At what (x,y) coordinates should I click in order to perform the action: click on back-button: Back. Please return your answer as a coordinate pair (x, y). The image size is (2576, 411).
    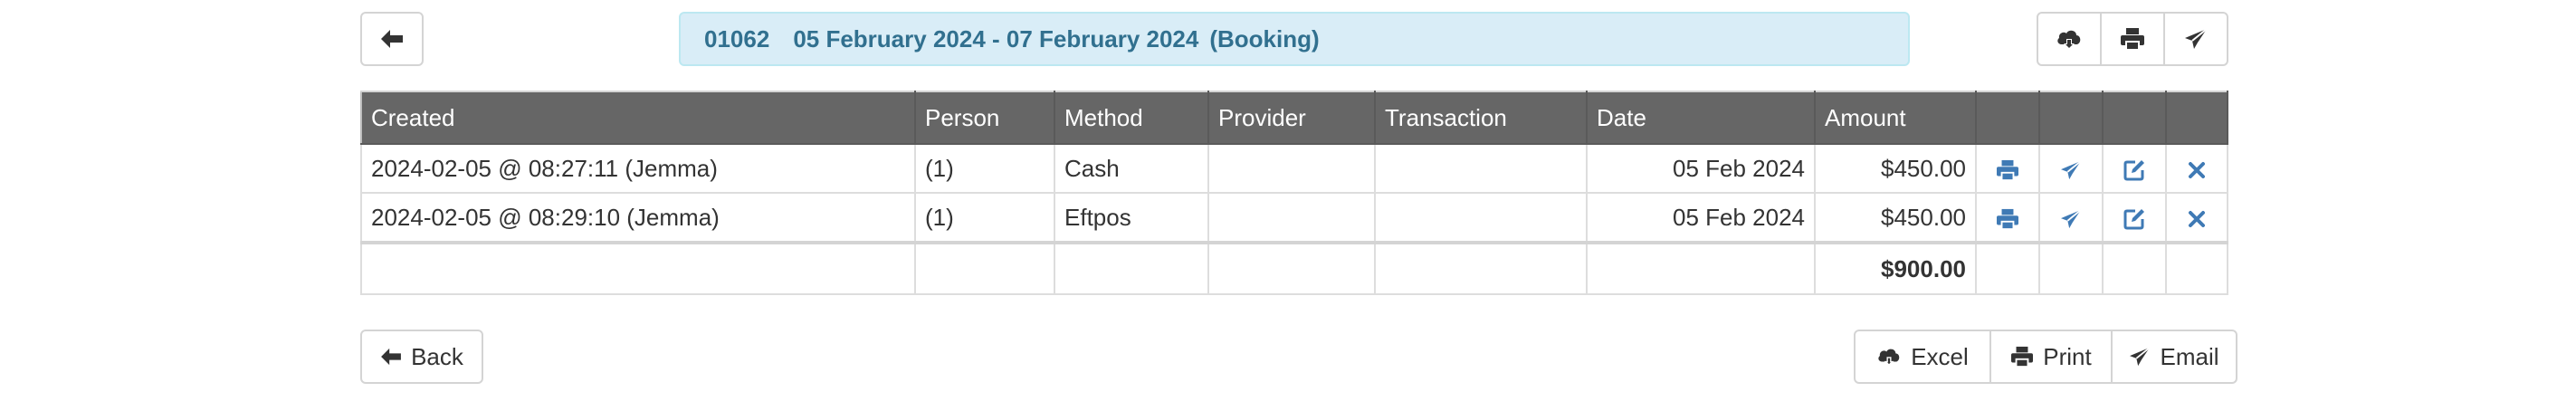
    Looking at the image, I should click on (421, 357).